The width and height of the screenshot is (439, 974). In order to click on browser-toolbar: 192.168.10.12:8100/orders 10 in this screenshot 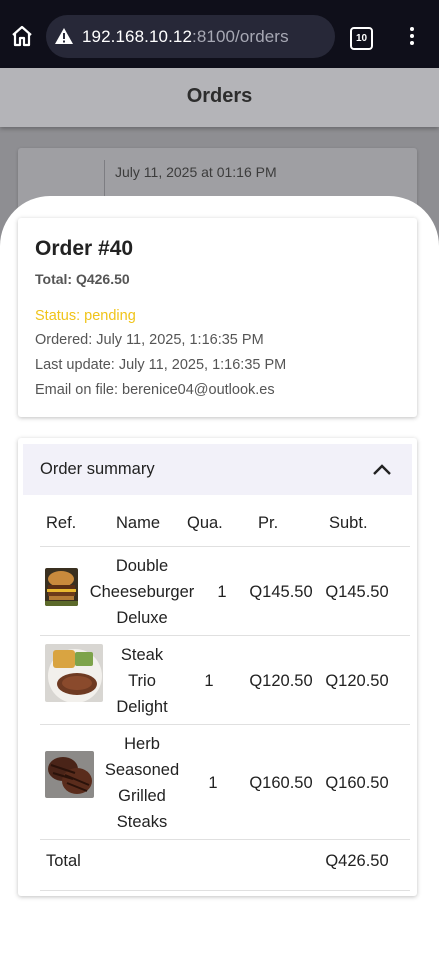, I will do `click(219, 34)`.